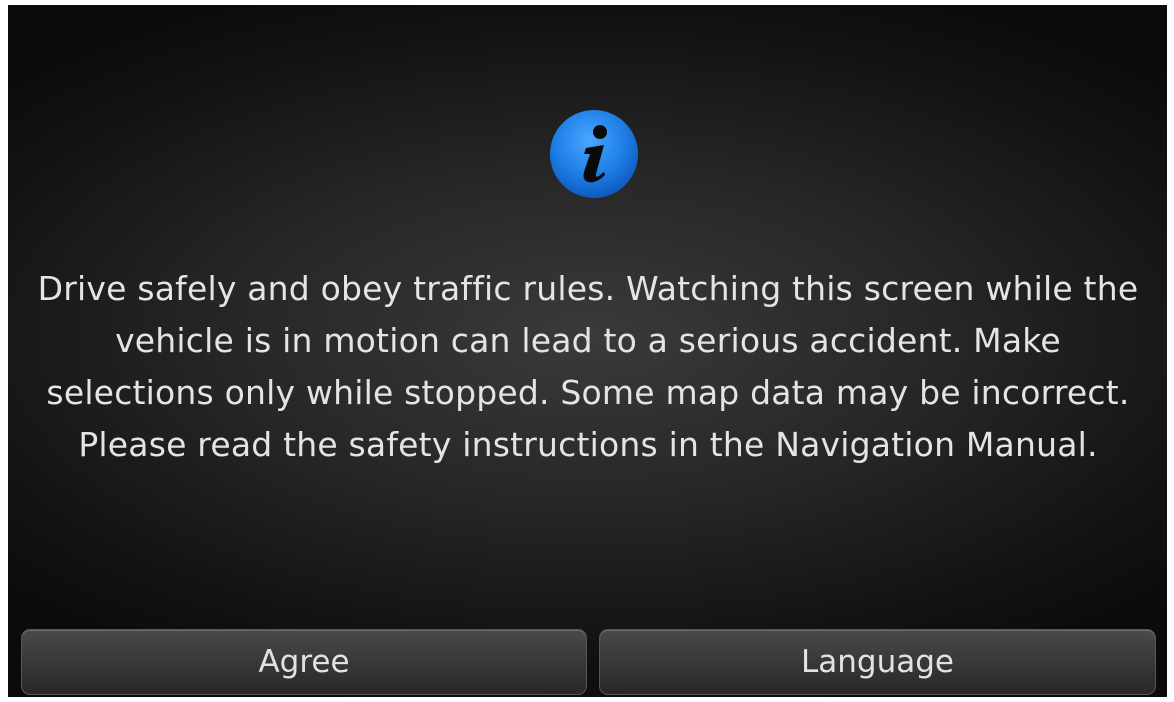 This screenshot has height=702, width=1174. I want to click on agree-button: Agree, so click(304, 662).